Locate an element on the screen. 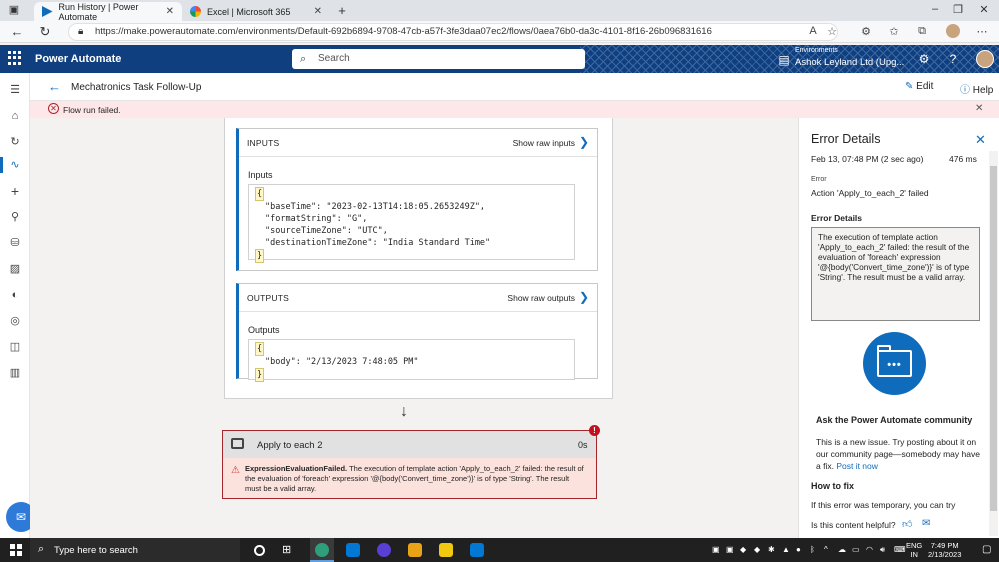  wifi-icon: ◠ is located at coordinates (869, 549).